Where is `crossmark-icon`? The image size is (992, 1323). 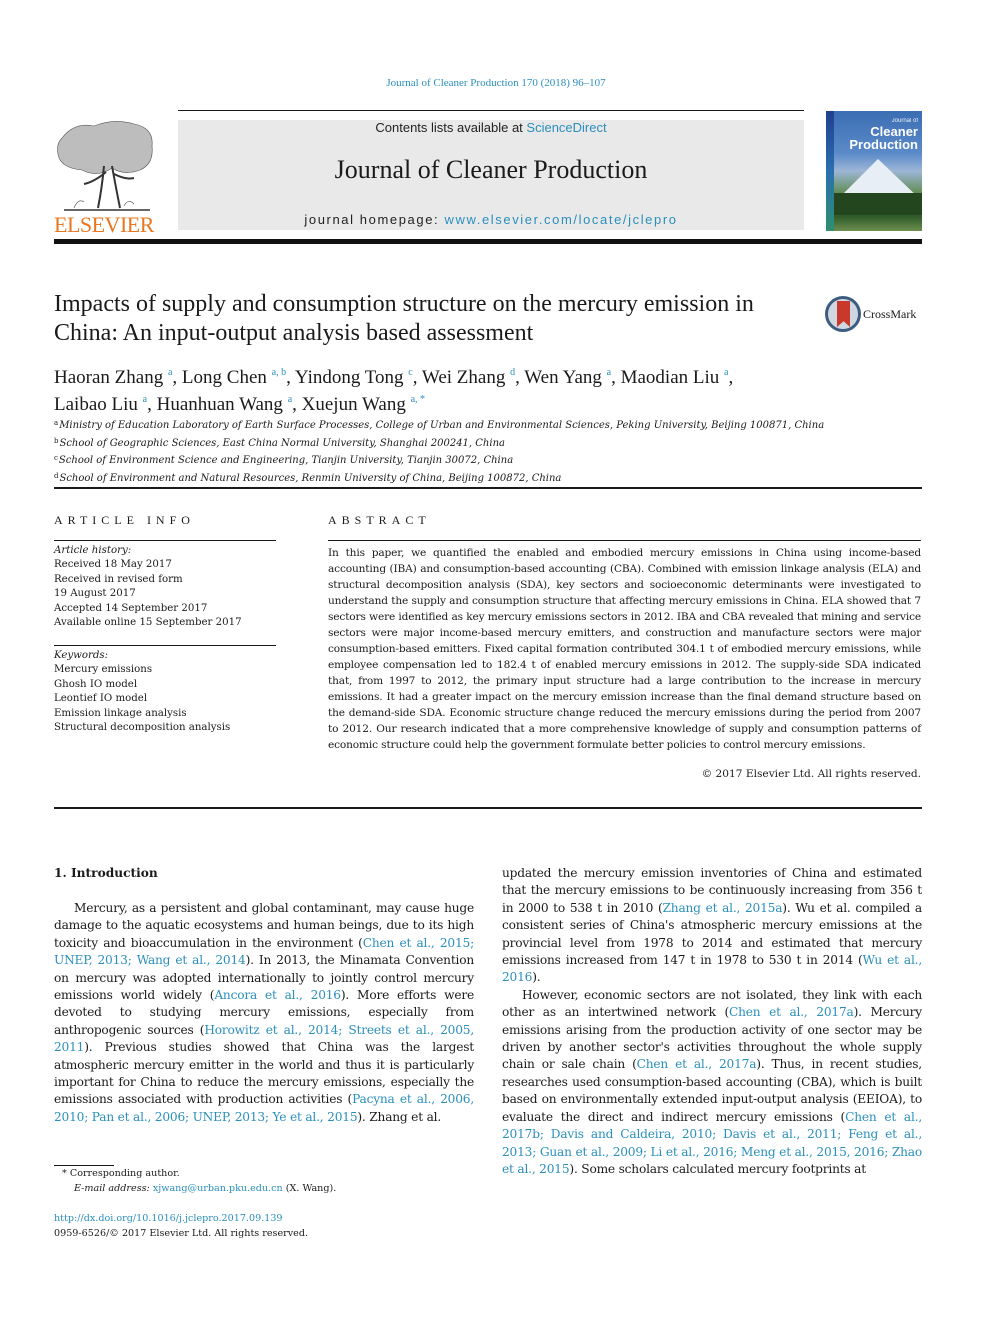
crossmark-icon is located at coordinates (843, 314).